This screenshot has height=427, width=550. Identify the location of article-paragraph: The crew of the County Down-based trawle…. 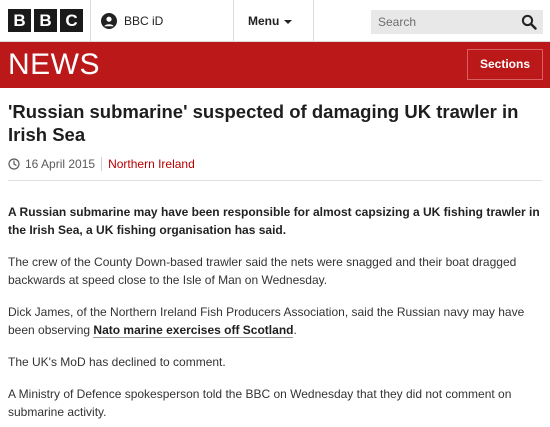
(262, 271).